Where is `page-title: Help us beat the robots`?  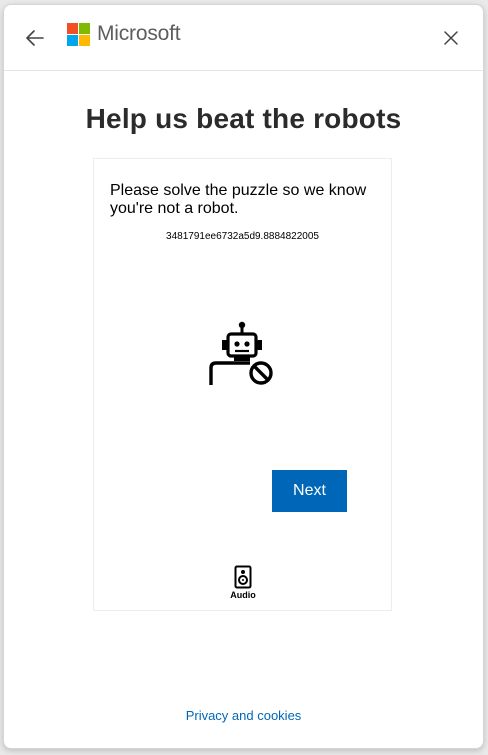 page-title: Help us beat the robots is located at coordinates (243, 118).